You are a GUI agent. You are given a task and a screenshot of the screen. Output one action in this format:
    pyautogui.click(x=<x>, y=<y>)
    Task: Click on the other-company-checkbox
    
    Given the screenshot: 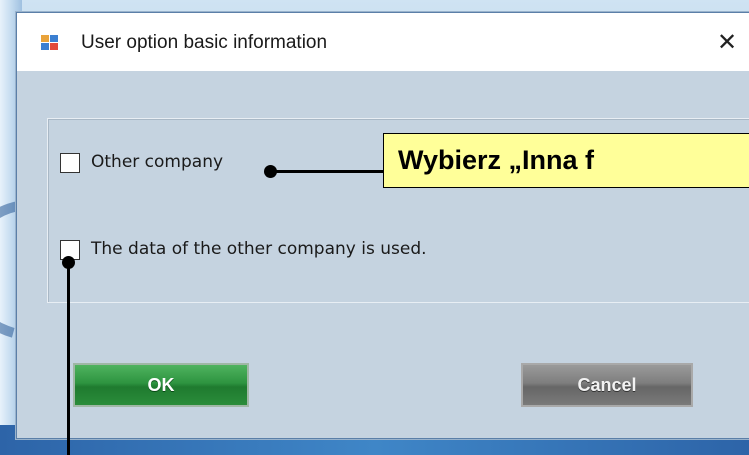 What is the action you would take?
    pyautogui.click(x=70, y=163)
    